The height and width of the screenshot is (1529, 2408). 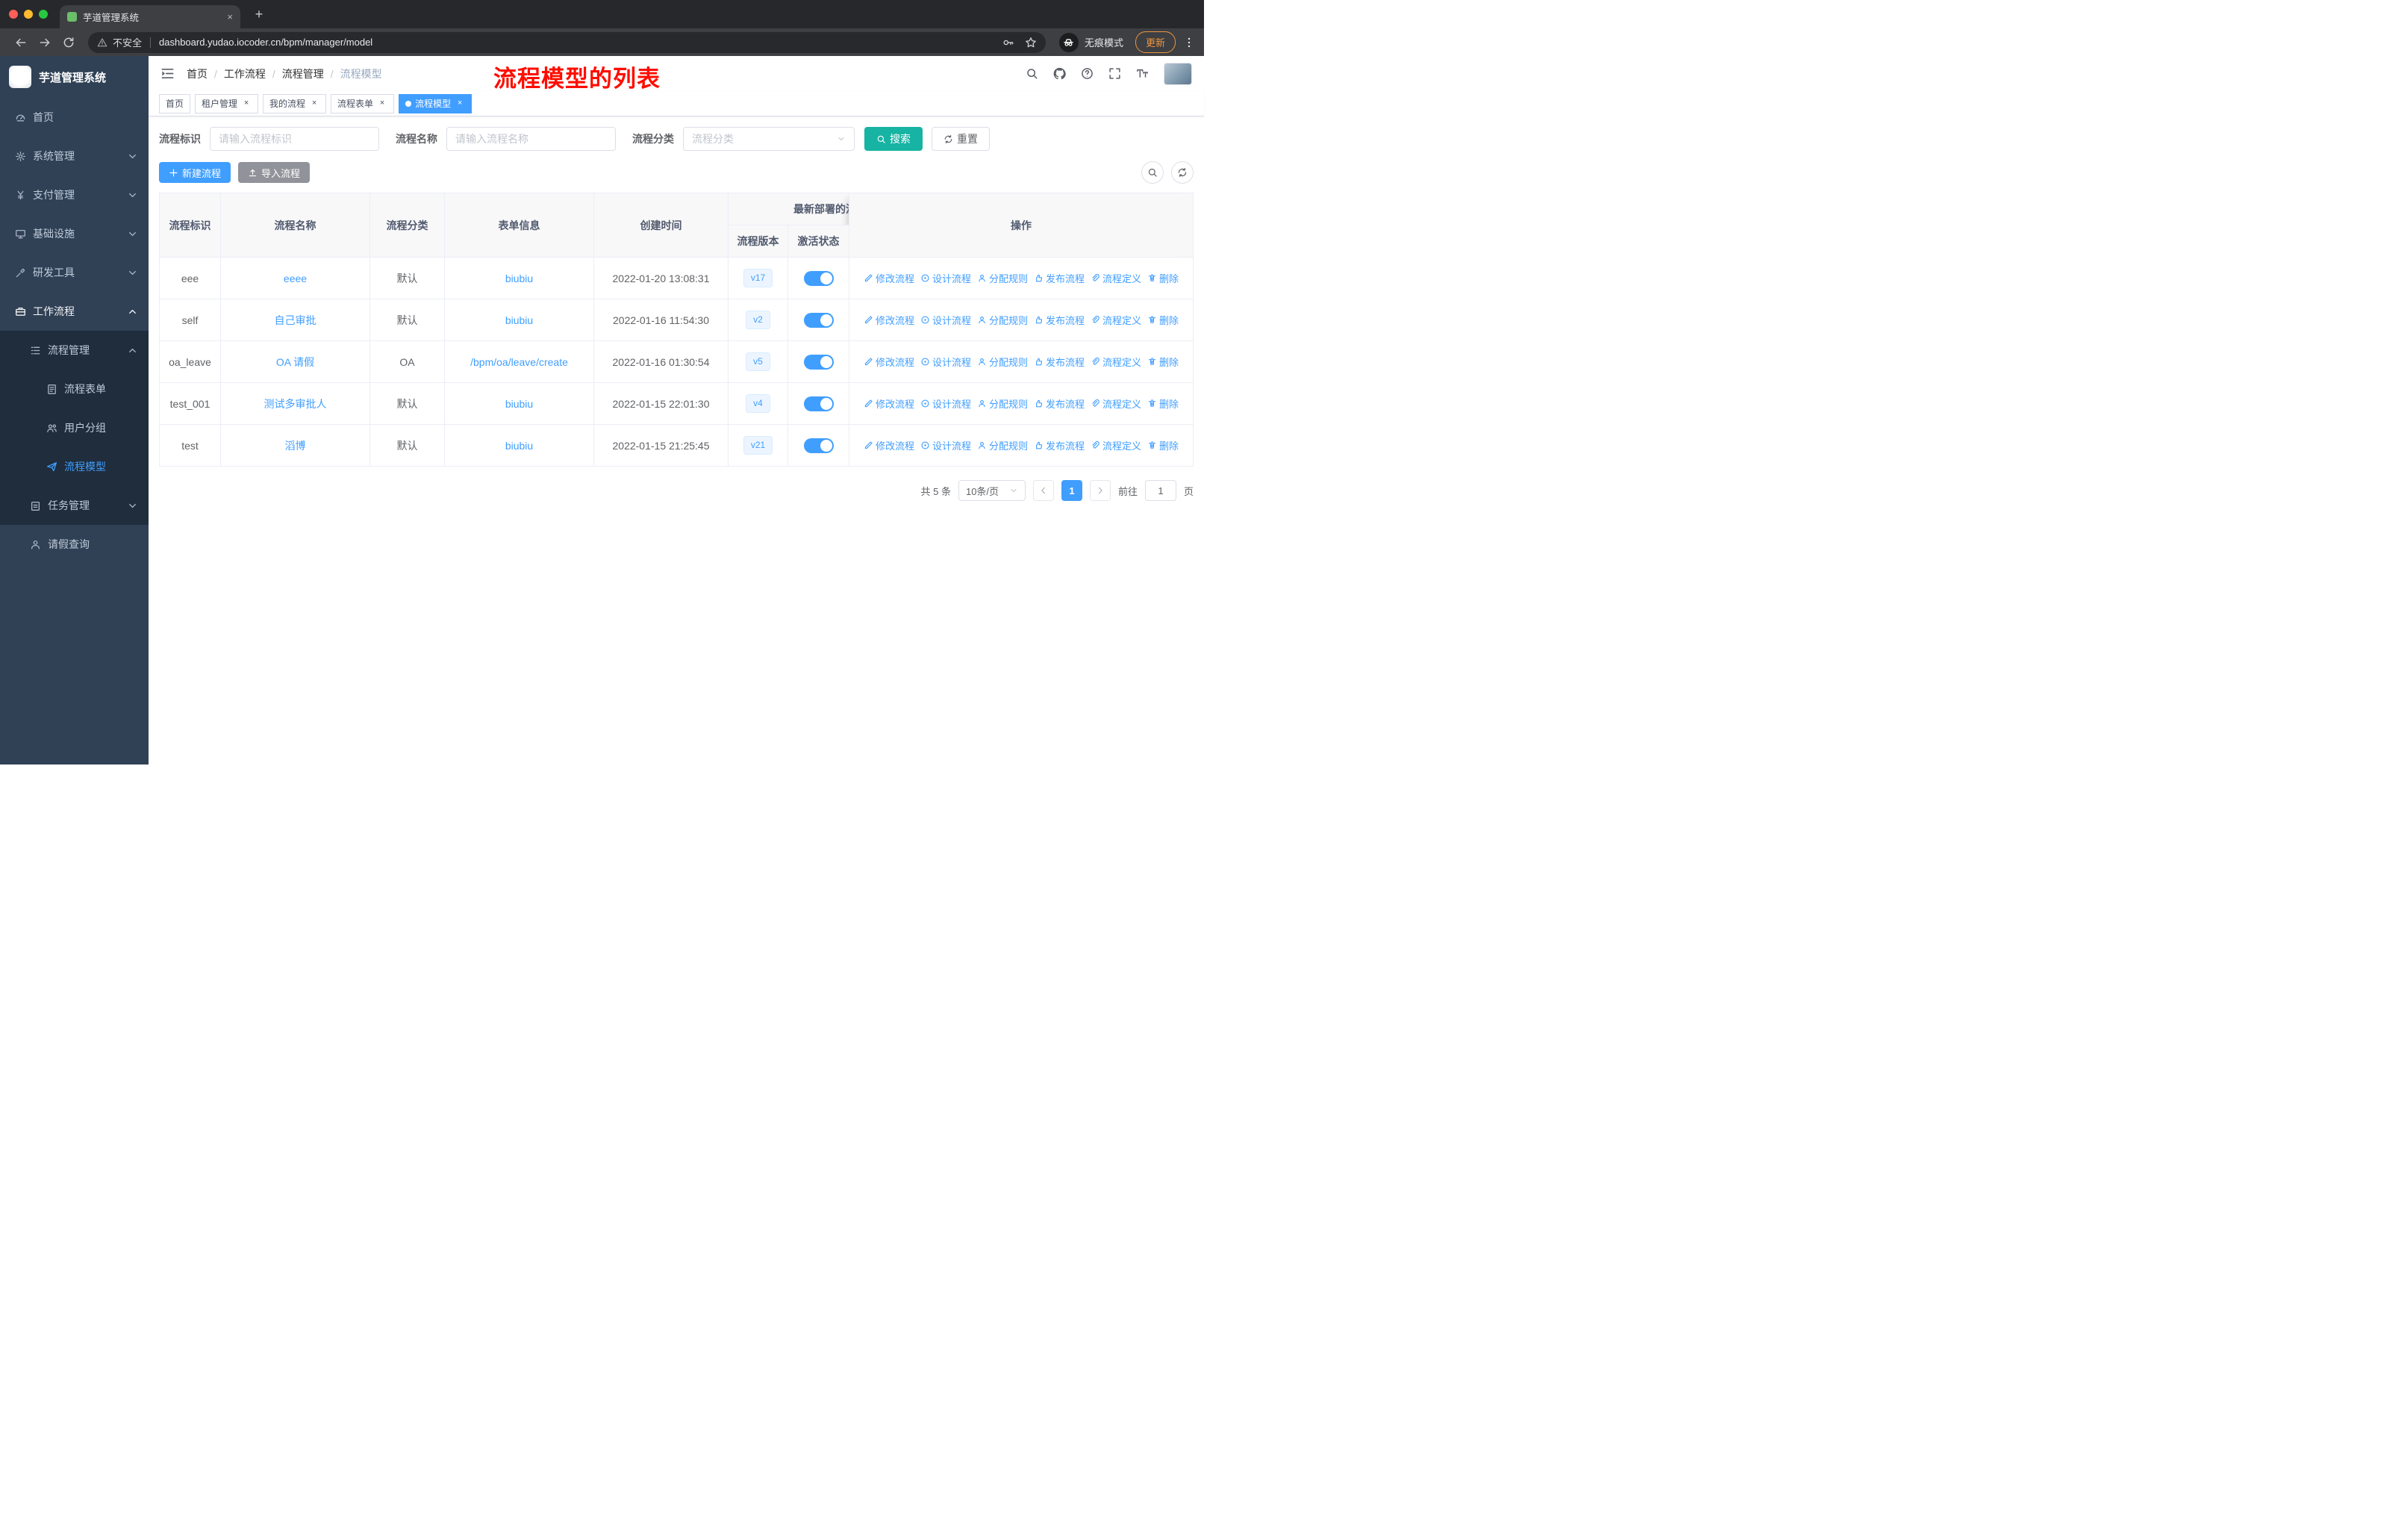 What do you see at coordinates (295, 103) in the screenshot?
I see `tag-item: 我的流程 ×` at bounding box center [295, 103].